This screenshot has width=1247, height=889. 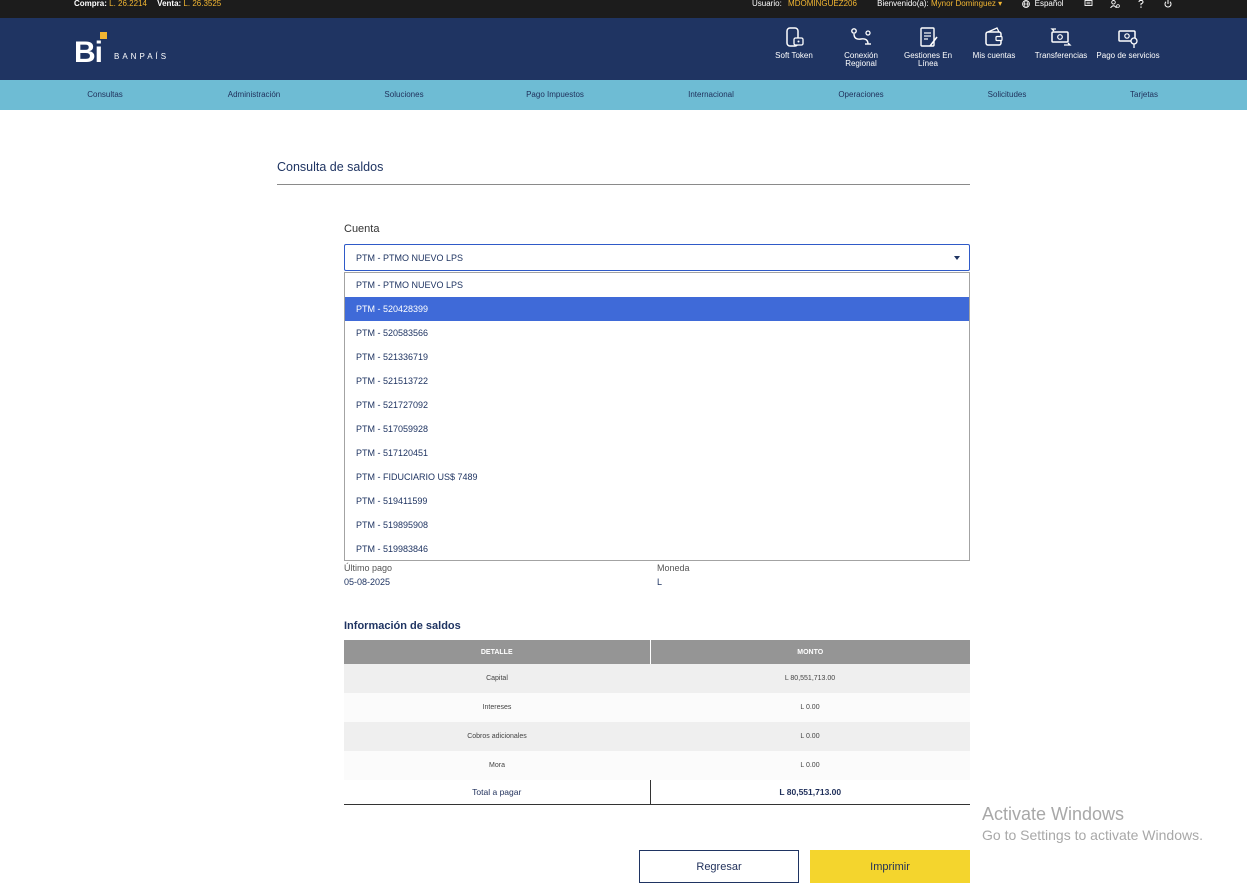 I want to click on brand-name: BANPAÍS, so click(x=142, y=56).